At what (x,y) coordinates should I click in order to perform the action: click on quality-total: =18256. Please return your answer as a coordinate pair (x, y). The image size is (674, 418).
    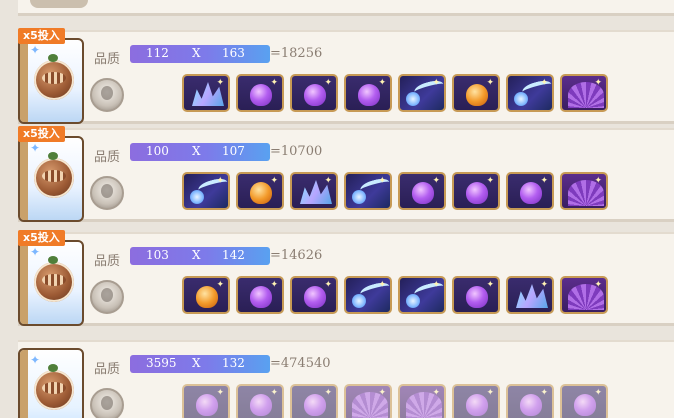
    Looking at the image, I should click on (296, 53).